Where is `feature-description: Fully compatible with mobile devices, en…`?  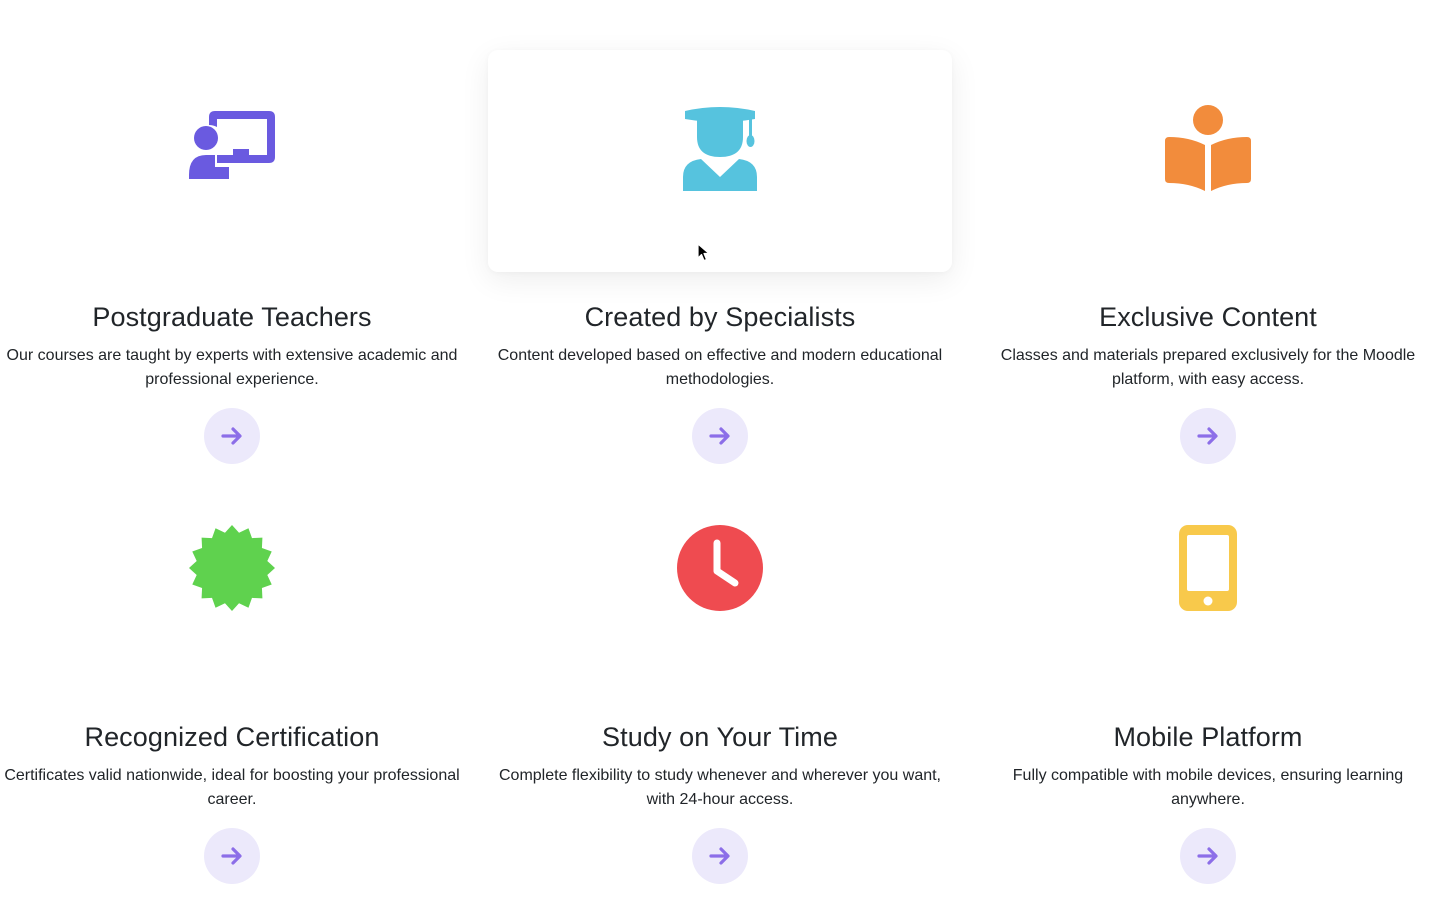 feature-description: Fully compatible with mobile devices, en… is located at coordinates (1208, 787).